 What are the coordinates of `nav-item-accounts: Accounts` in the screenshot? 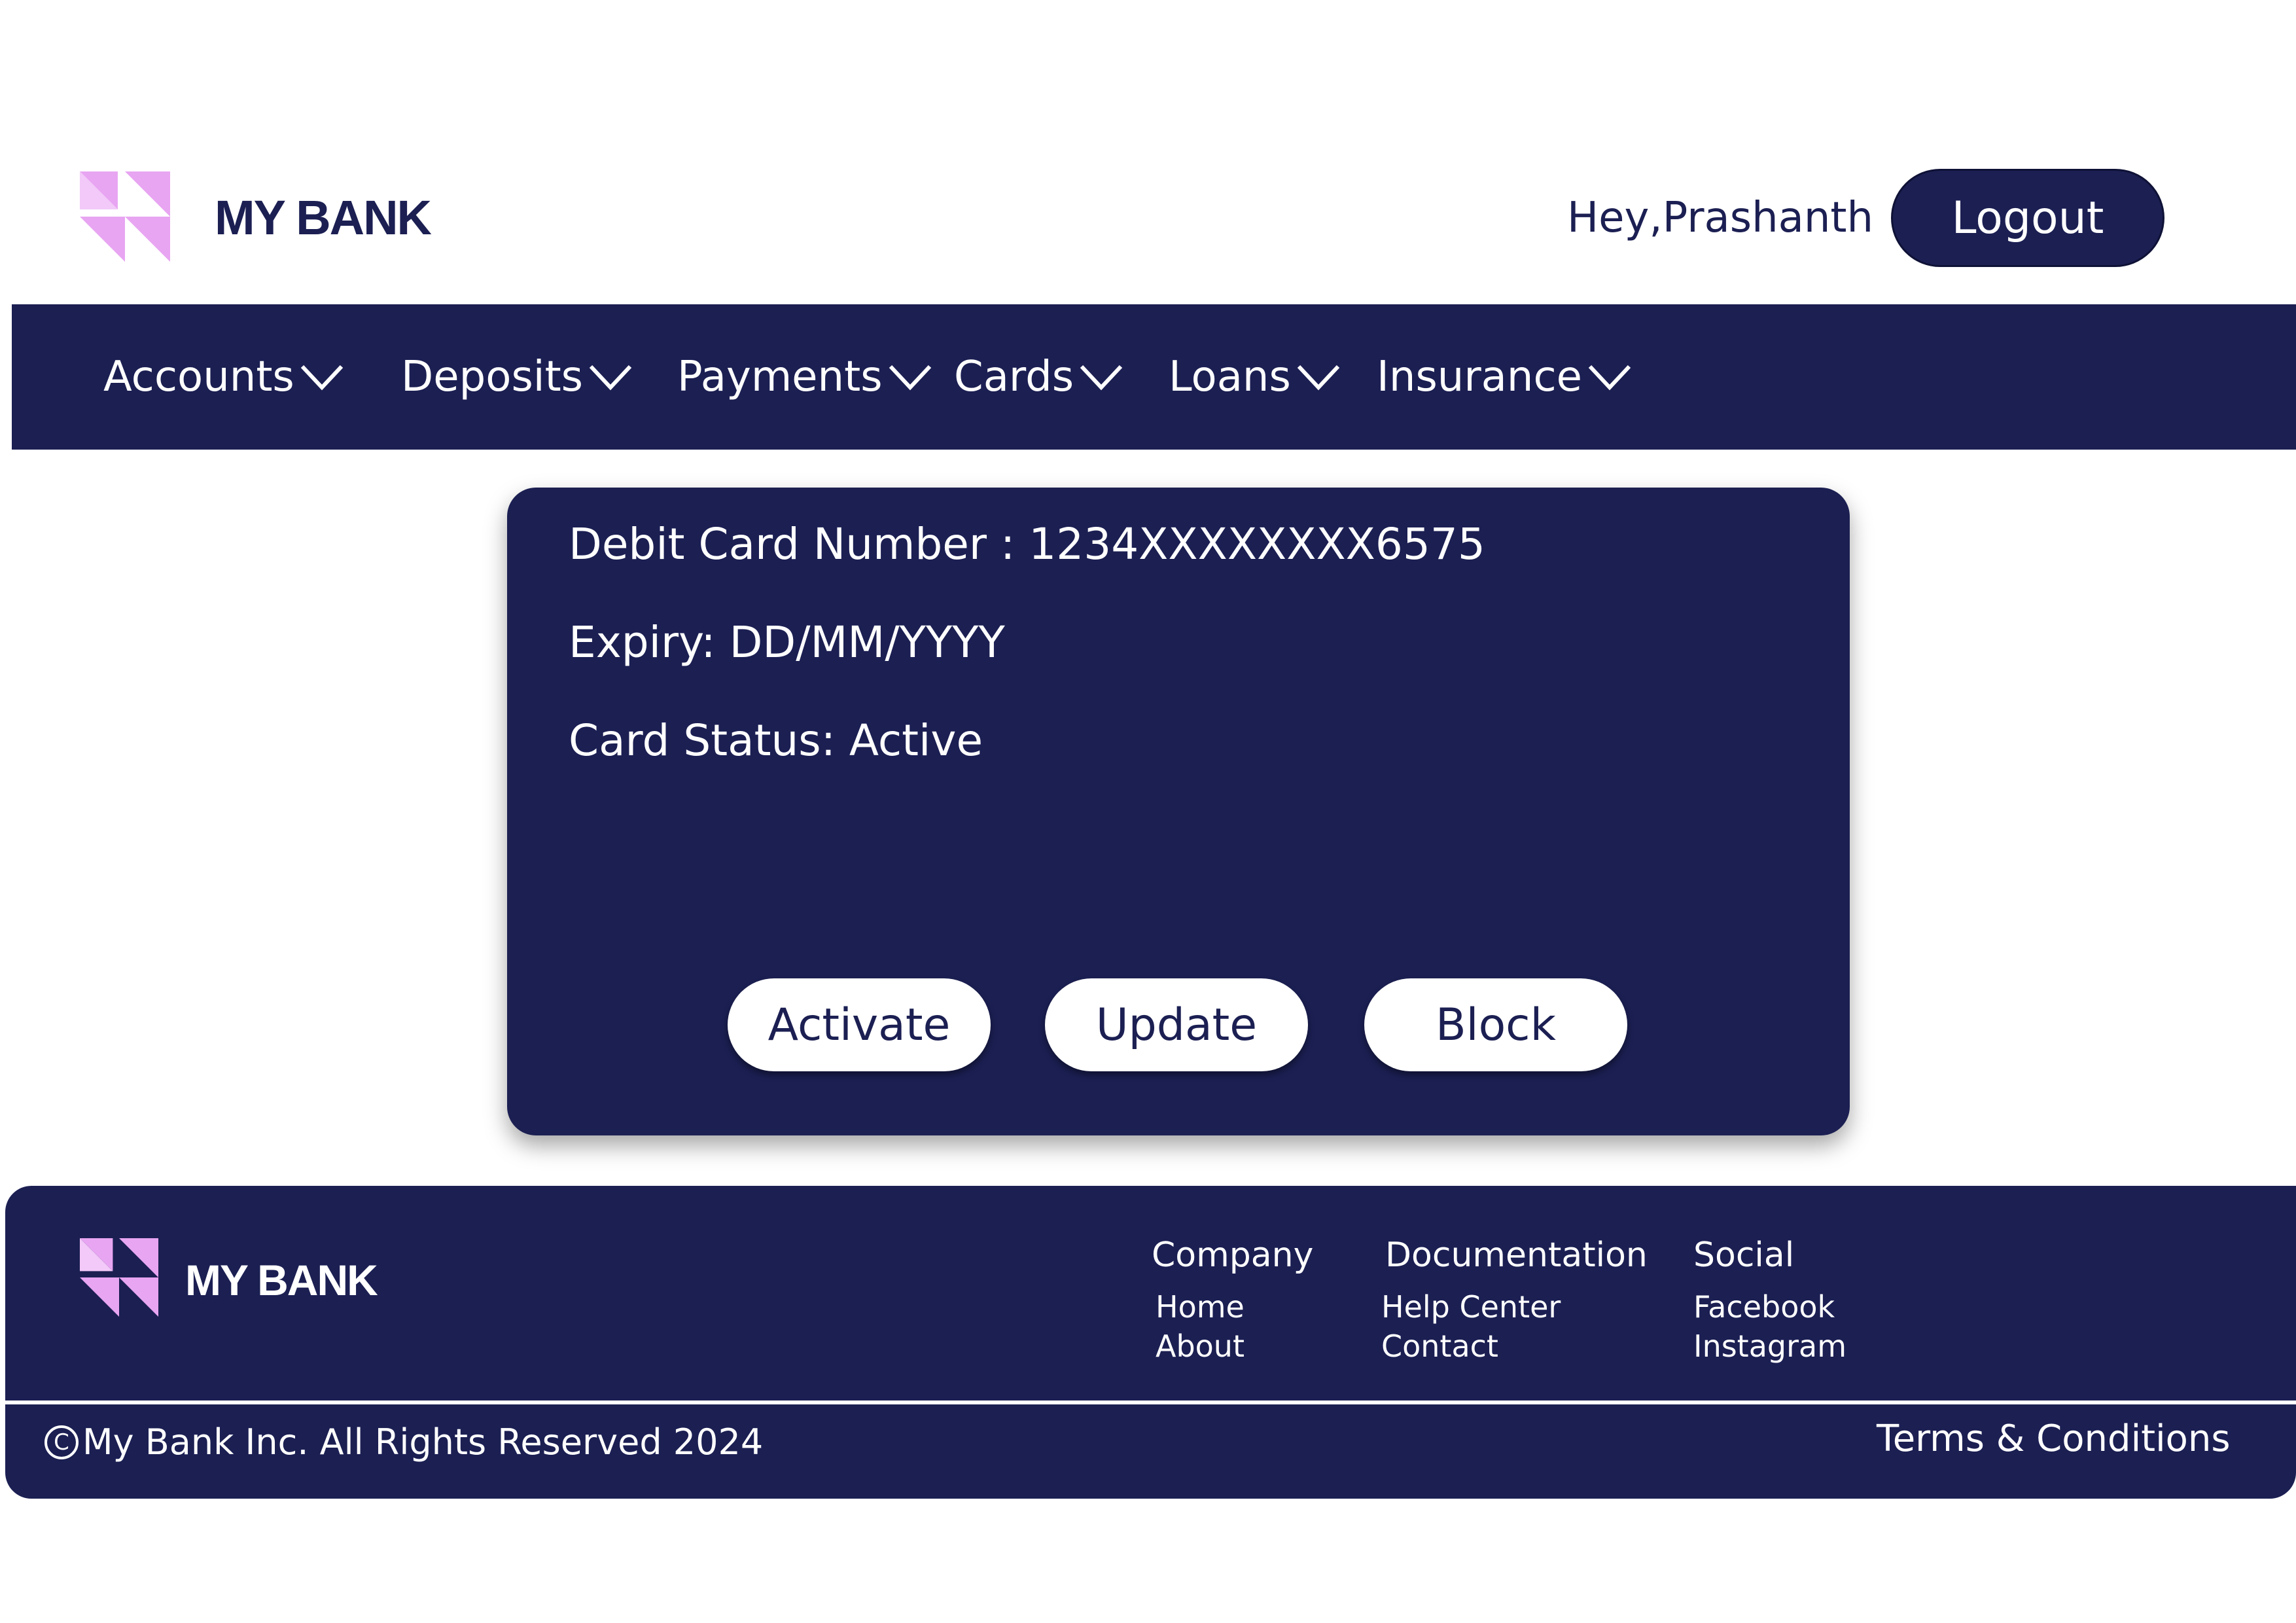 It's located at (224, 377).